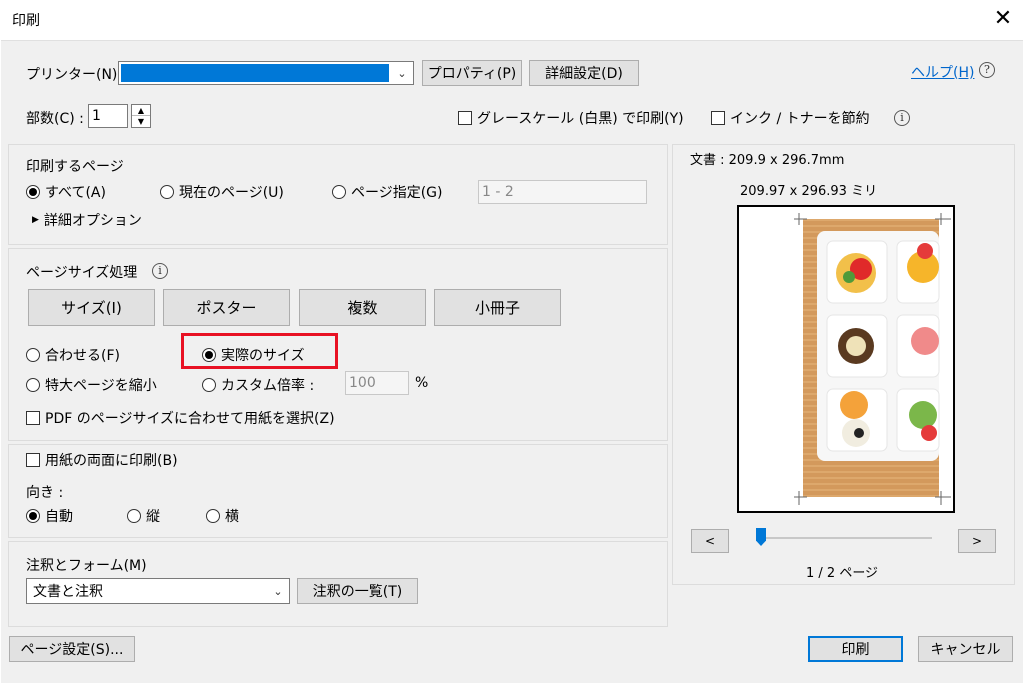 This screenshot has width=1024, height=684. What do you see at coordinates (59, 517) in the screenshot?
I see `orientation-auto-label: 自動` at bounding box center [59, 517].